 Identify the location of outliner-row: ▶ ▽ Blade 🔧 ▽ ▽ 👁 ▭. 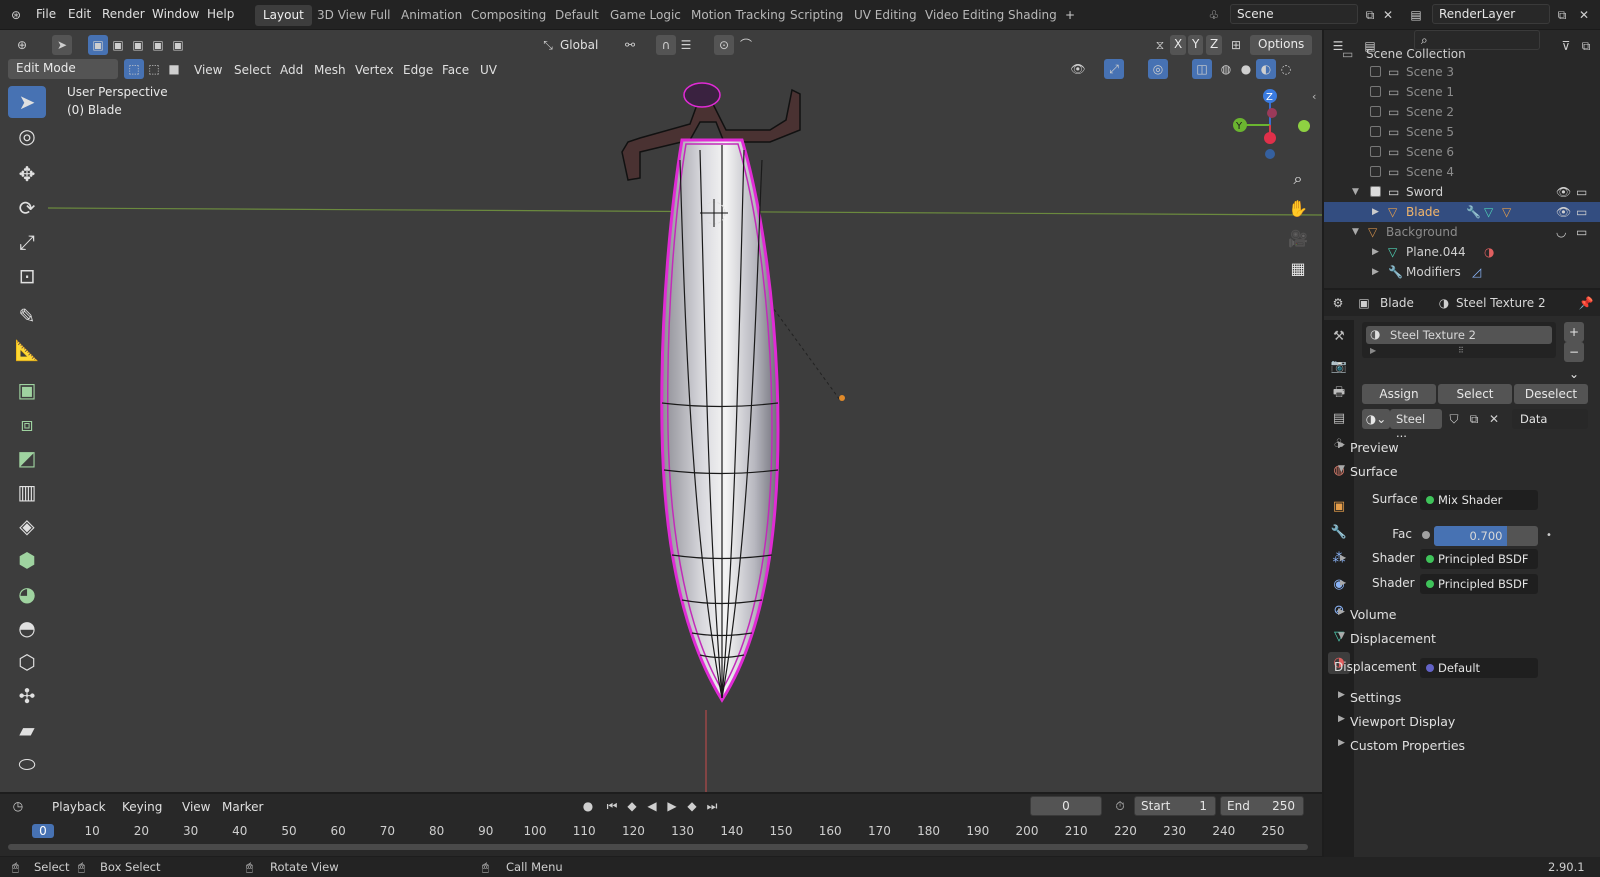
(1462, 212).